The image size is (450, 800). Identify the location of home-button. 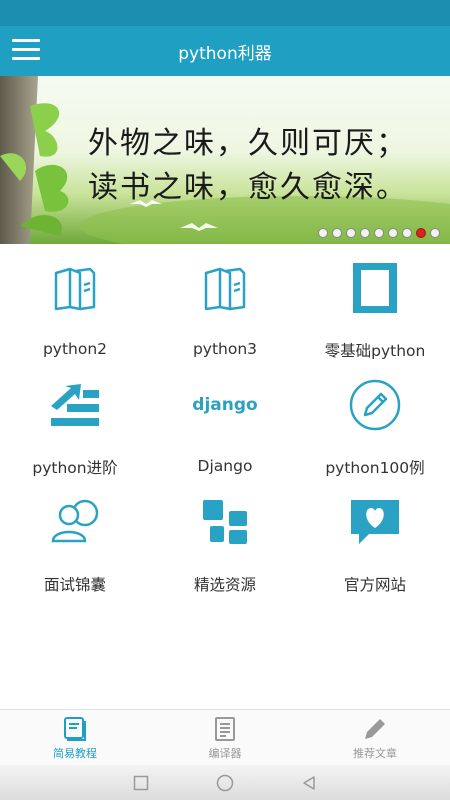
(225, 783).